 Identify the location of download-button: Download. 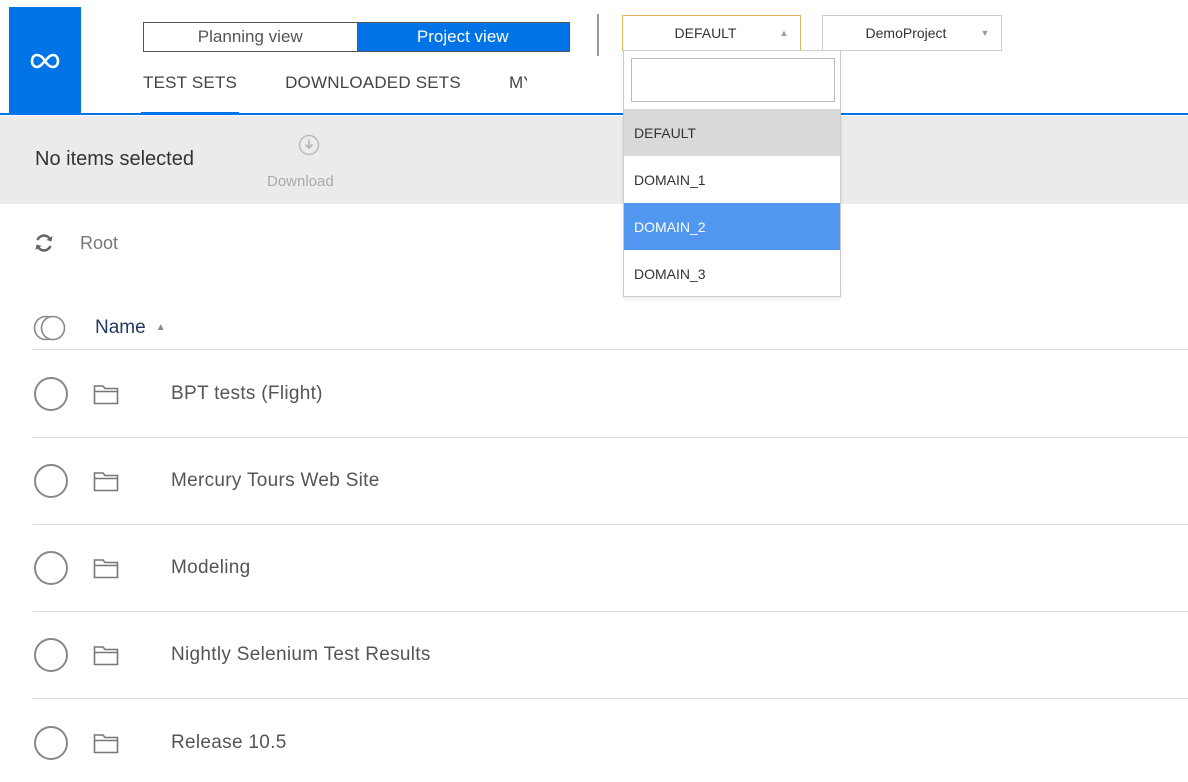
(313, 164).